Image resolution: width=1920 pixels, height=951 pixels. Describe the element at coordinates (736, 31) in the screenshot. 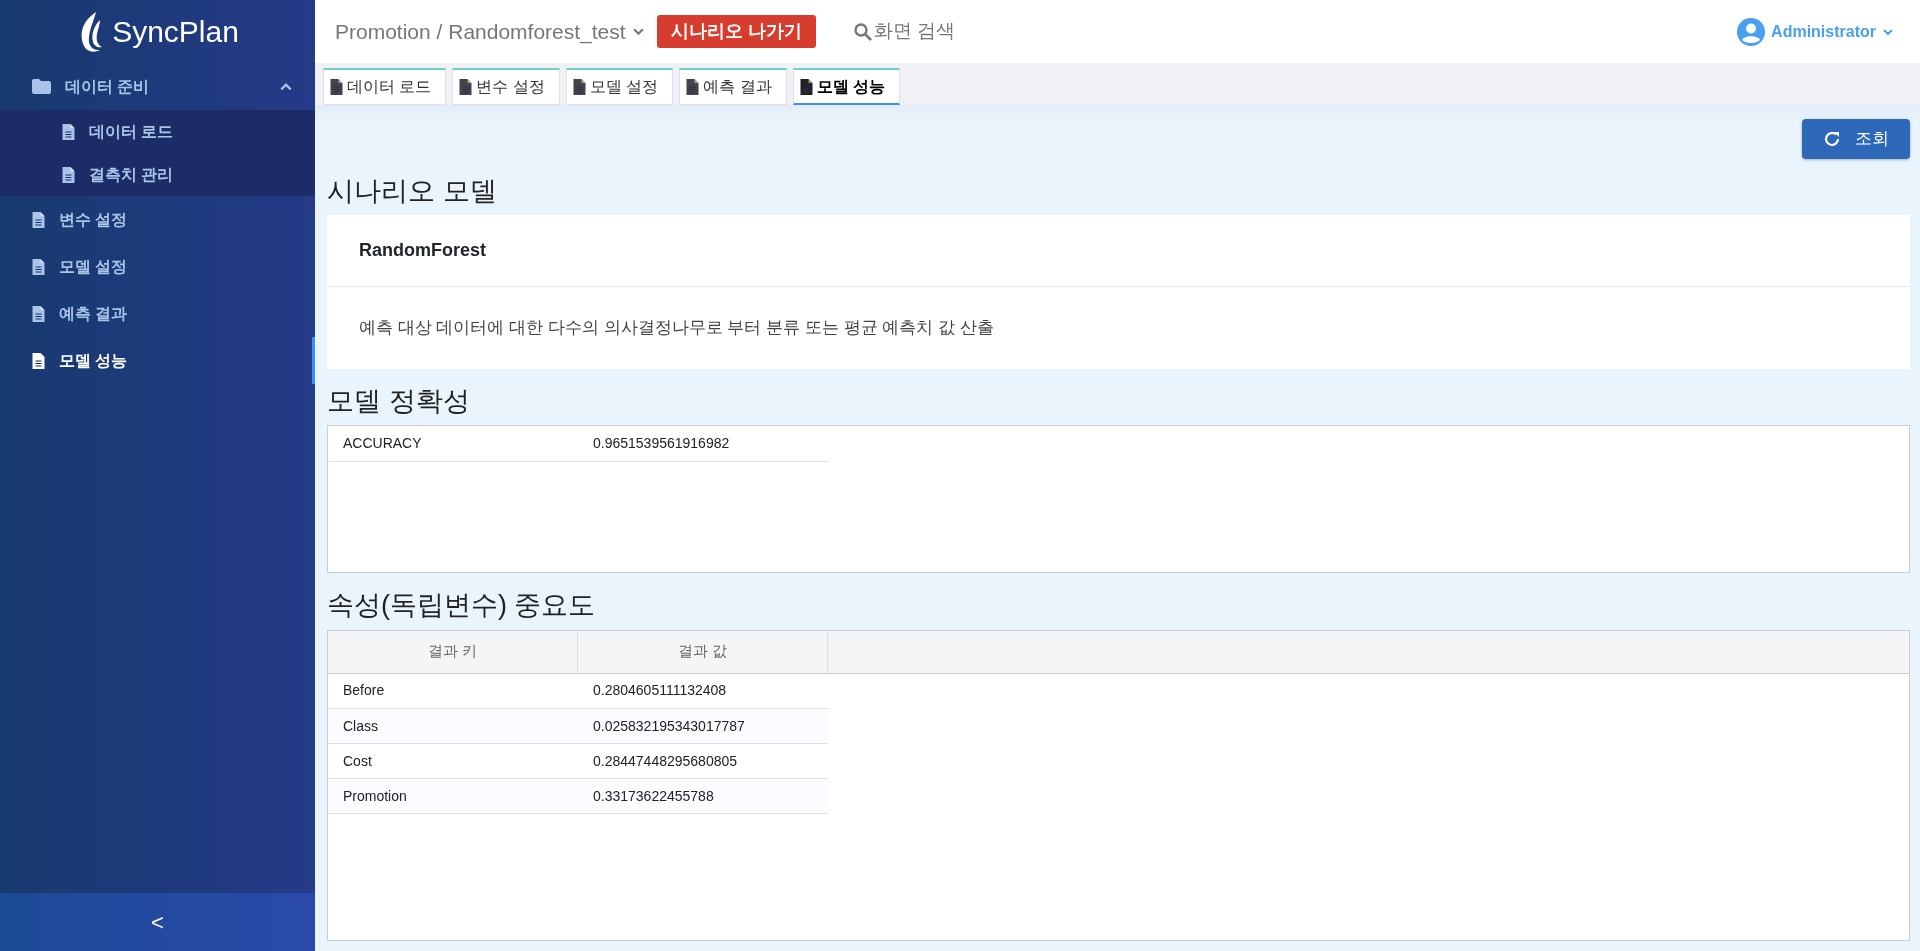

I see `exit-scenario-button: 시나리오 나가기` at that location.